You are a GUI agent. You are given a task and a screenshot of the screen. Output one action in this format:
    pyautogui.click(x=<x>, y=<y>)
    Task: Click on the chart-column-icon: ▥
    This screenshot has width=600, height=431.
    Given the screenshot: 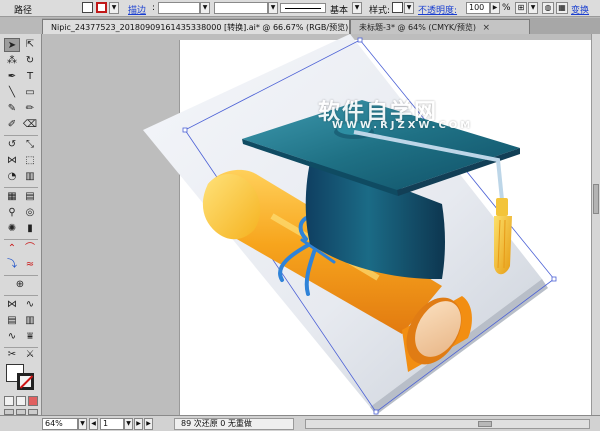 What is the action you would take?
    pyautogui.click(x=30, y=321)
    